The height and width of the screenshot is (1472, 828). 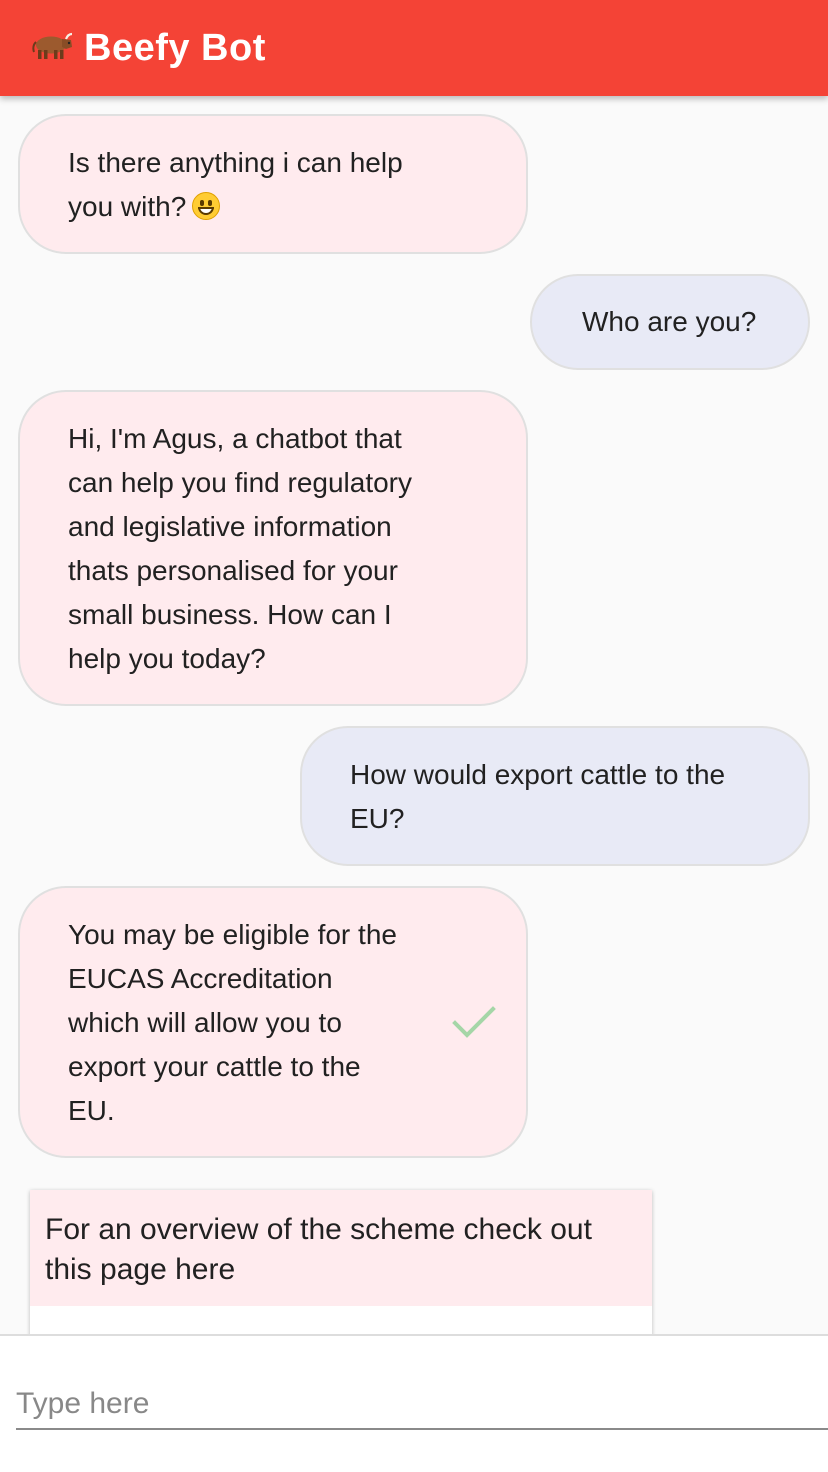 I want to click on message-line: thats personalised for your, so click(x=233, y=570).